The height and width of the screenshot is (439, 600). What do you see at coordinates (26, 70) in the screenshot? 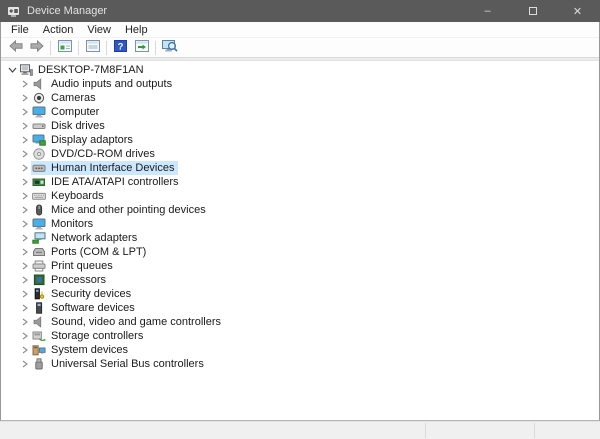
I see `computer-root-icon` at bounding box center [26, 70].